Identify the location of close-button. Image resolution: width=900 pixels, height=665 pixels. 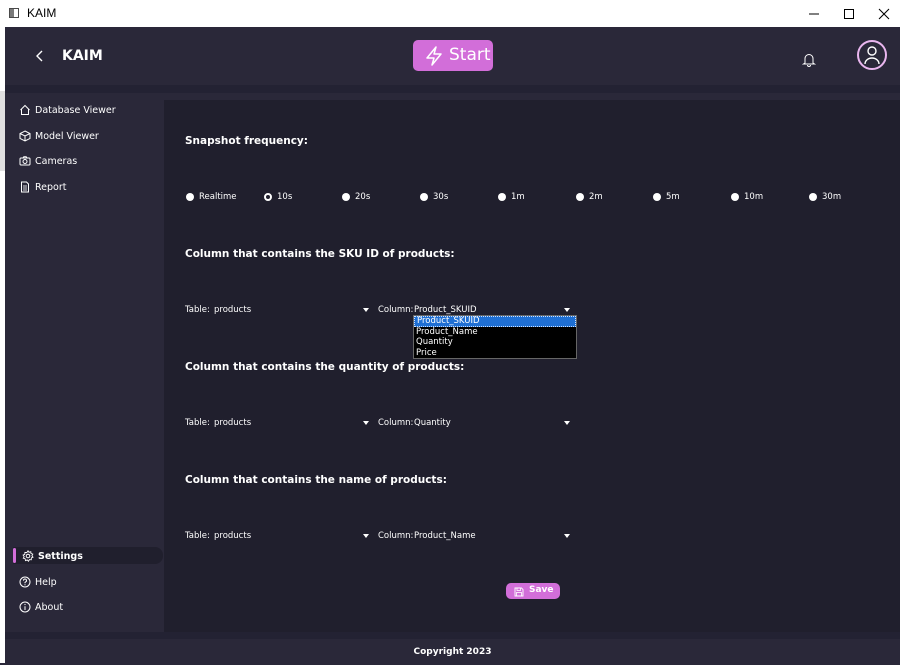
(883, 13).